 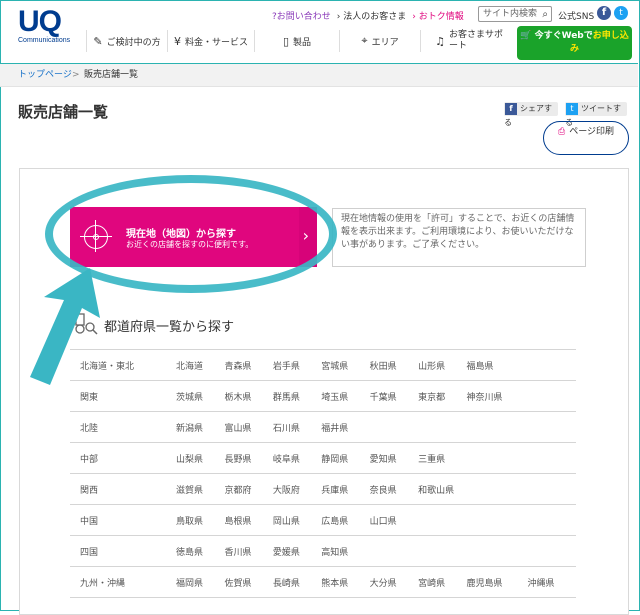 I want to click on search-input: サイト内検索 ⌕, so click(x=515, y=14).